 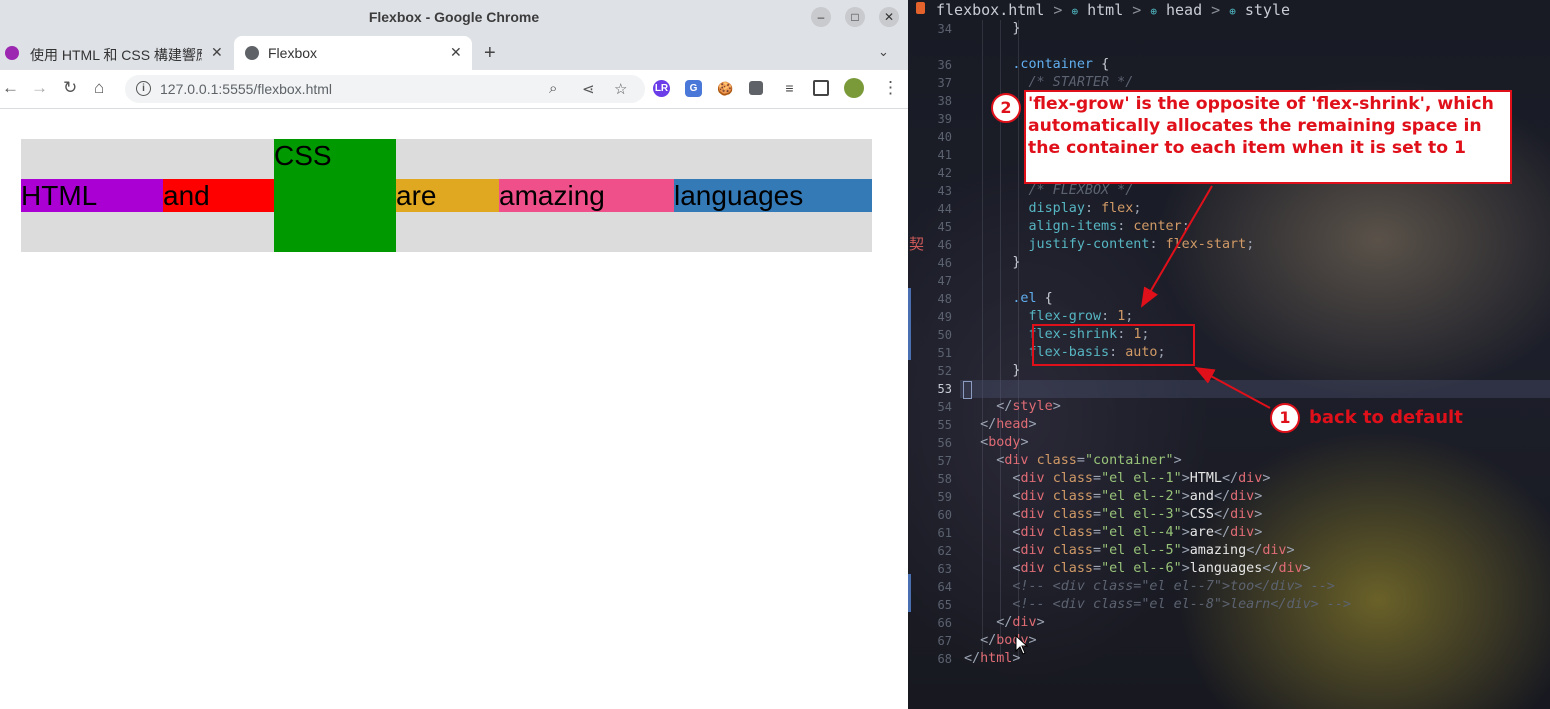 I want to click on annotation-arrows, so click(x=1205, y=297).